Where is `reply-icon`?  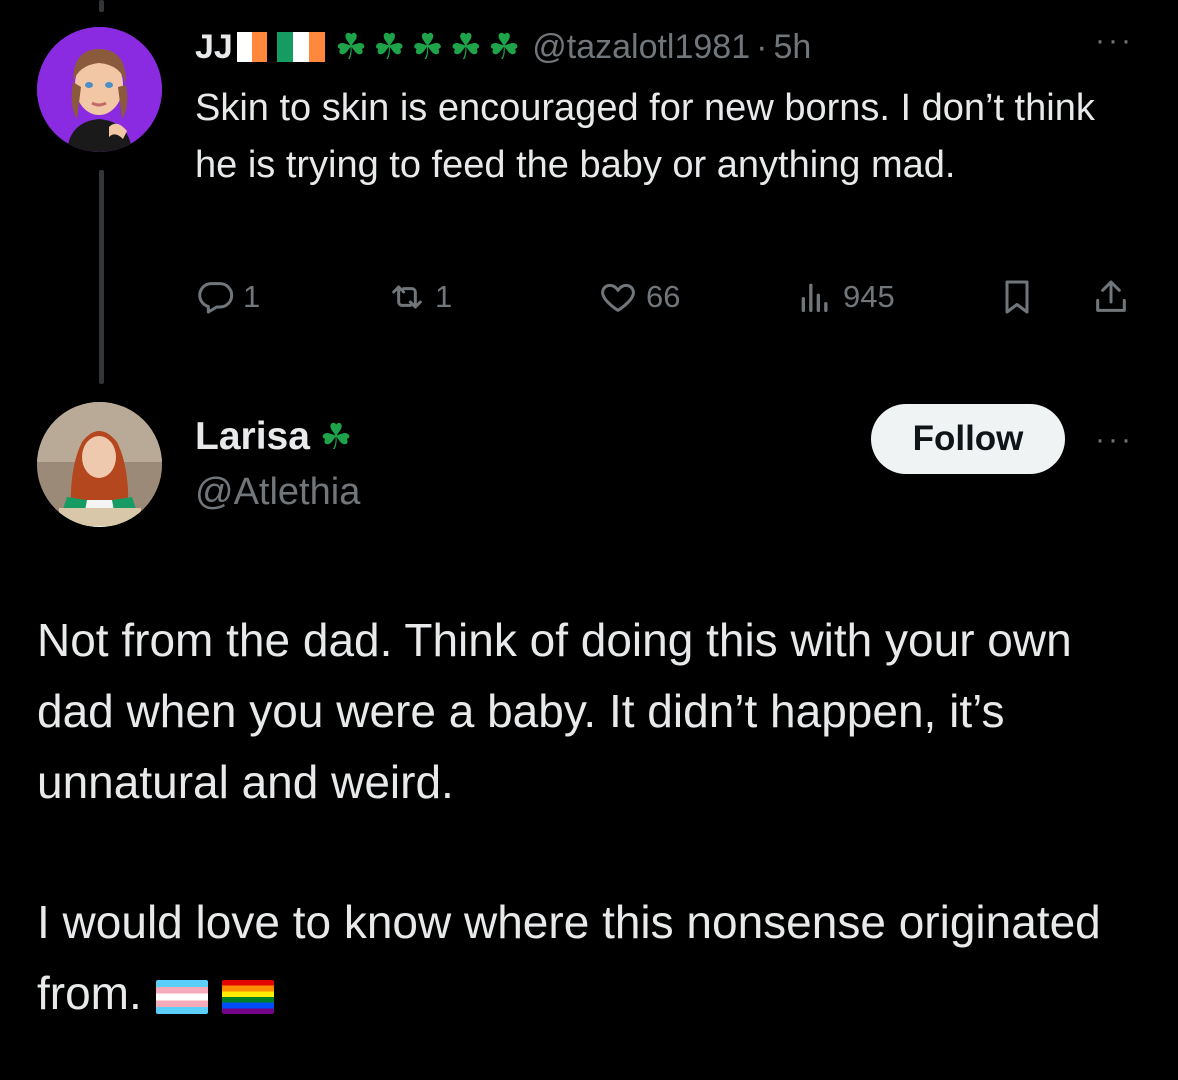 reply-icon is located at coordinates (216, 298).